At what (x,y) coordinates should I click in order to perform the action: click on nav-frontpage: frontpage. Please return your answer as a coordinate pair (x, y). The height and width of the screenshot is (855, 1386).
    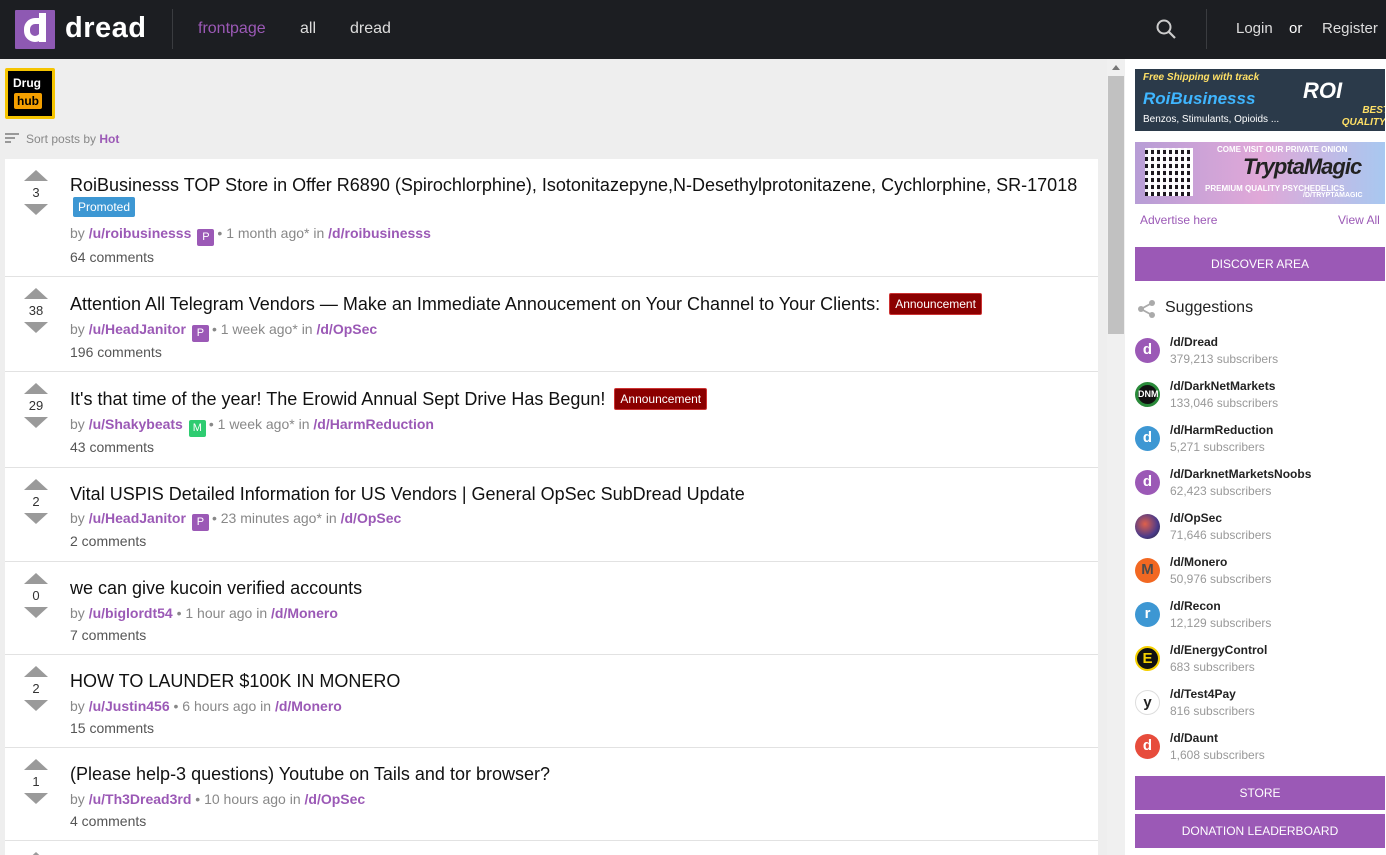
    Looking at the image, I should click on (232, 29).